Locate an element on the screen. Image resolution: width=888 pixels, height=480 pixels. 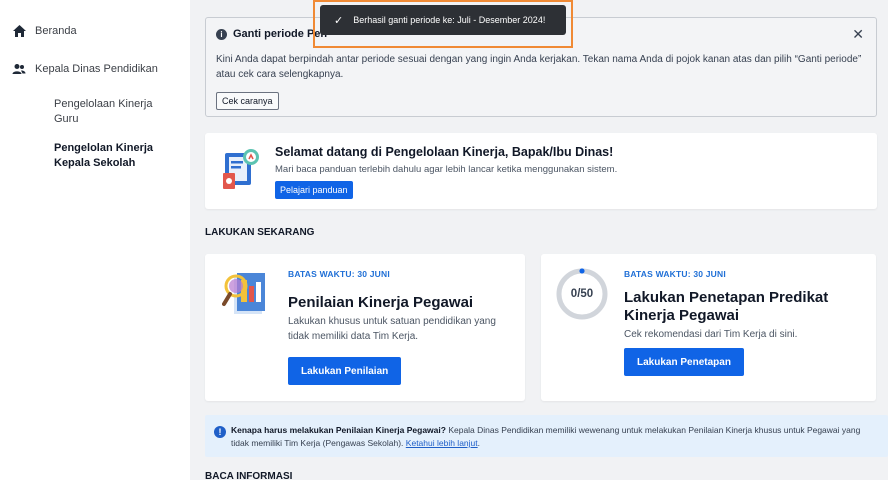
home-icon is located at coordinates (19, 31).